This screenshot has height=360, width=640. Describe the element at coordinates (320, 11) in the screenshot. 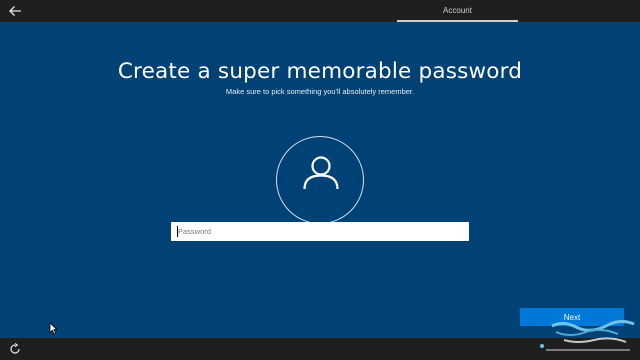

I see `top-bar: Account` at that location.